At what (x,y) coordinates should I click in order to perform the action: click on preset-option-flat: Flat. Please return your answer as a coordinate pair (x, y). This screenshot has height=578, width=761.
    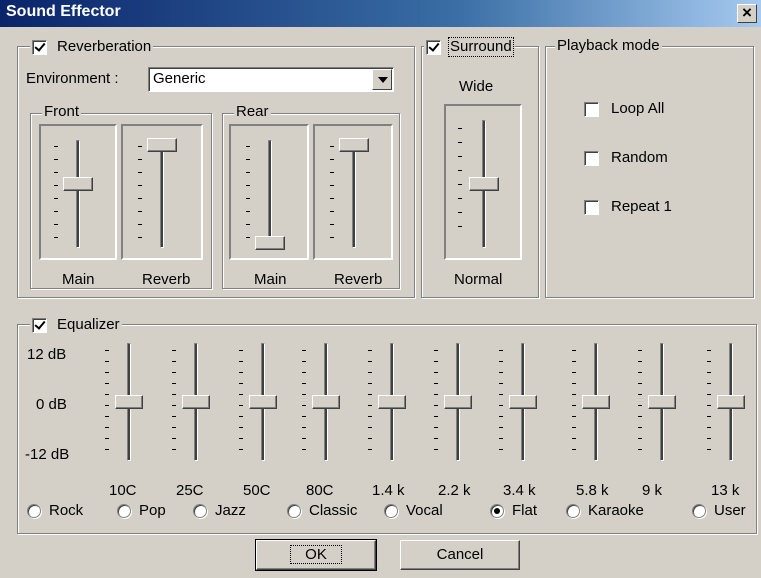
    Looking at the image, I should click on (513, 511).